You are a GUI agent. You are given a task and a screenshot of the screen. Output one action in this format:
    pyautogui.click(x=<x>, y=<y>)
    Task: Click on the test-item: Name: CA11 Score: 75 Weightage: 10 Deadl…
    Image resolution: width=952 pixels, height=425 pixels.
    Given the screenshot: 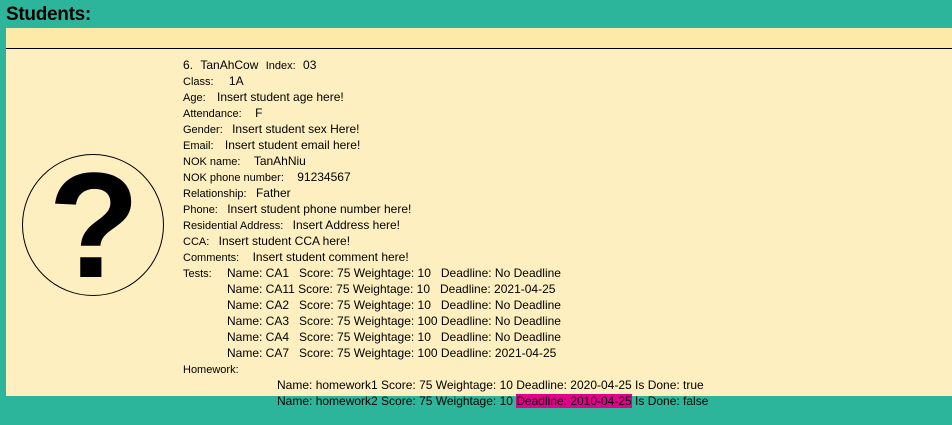 What is the action you would take?
    pyautogui.click(x=391, y=289)
    